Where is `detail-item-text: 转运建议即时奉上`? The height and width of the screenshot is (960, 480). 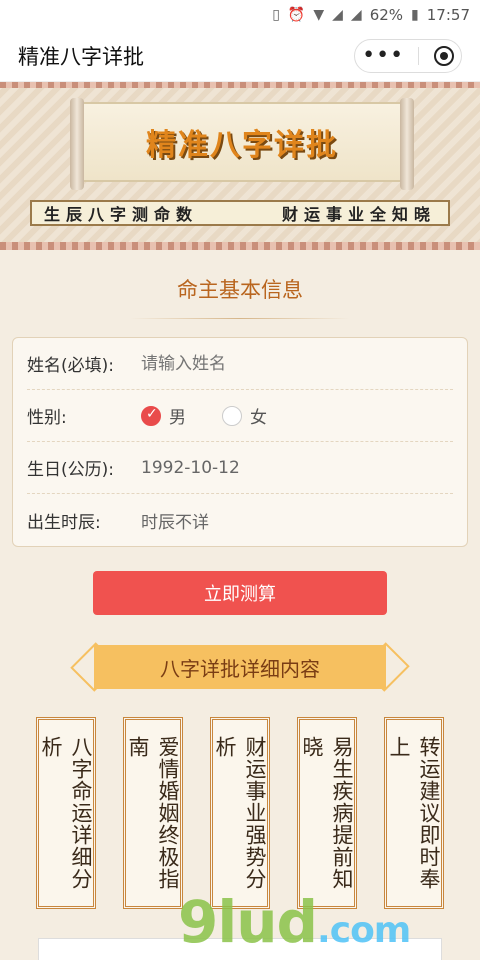
detail-item-text: 转运建议即时奉上 is located at coordinates (414, 813).